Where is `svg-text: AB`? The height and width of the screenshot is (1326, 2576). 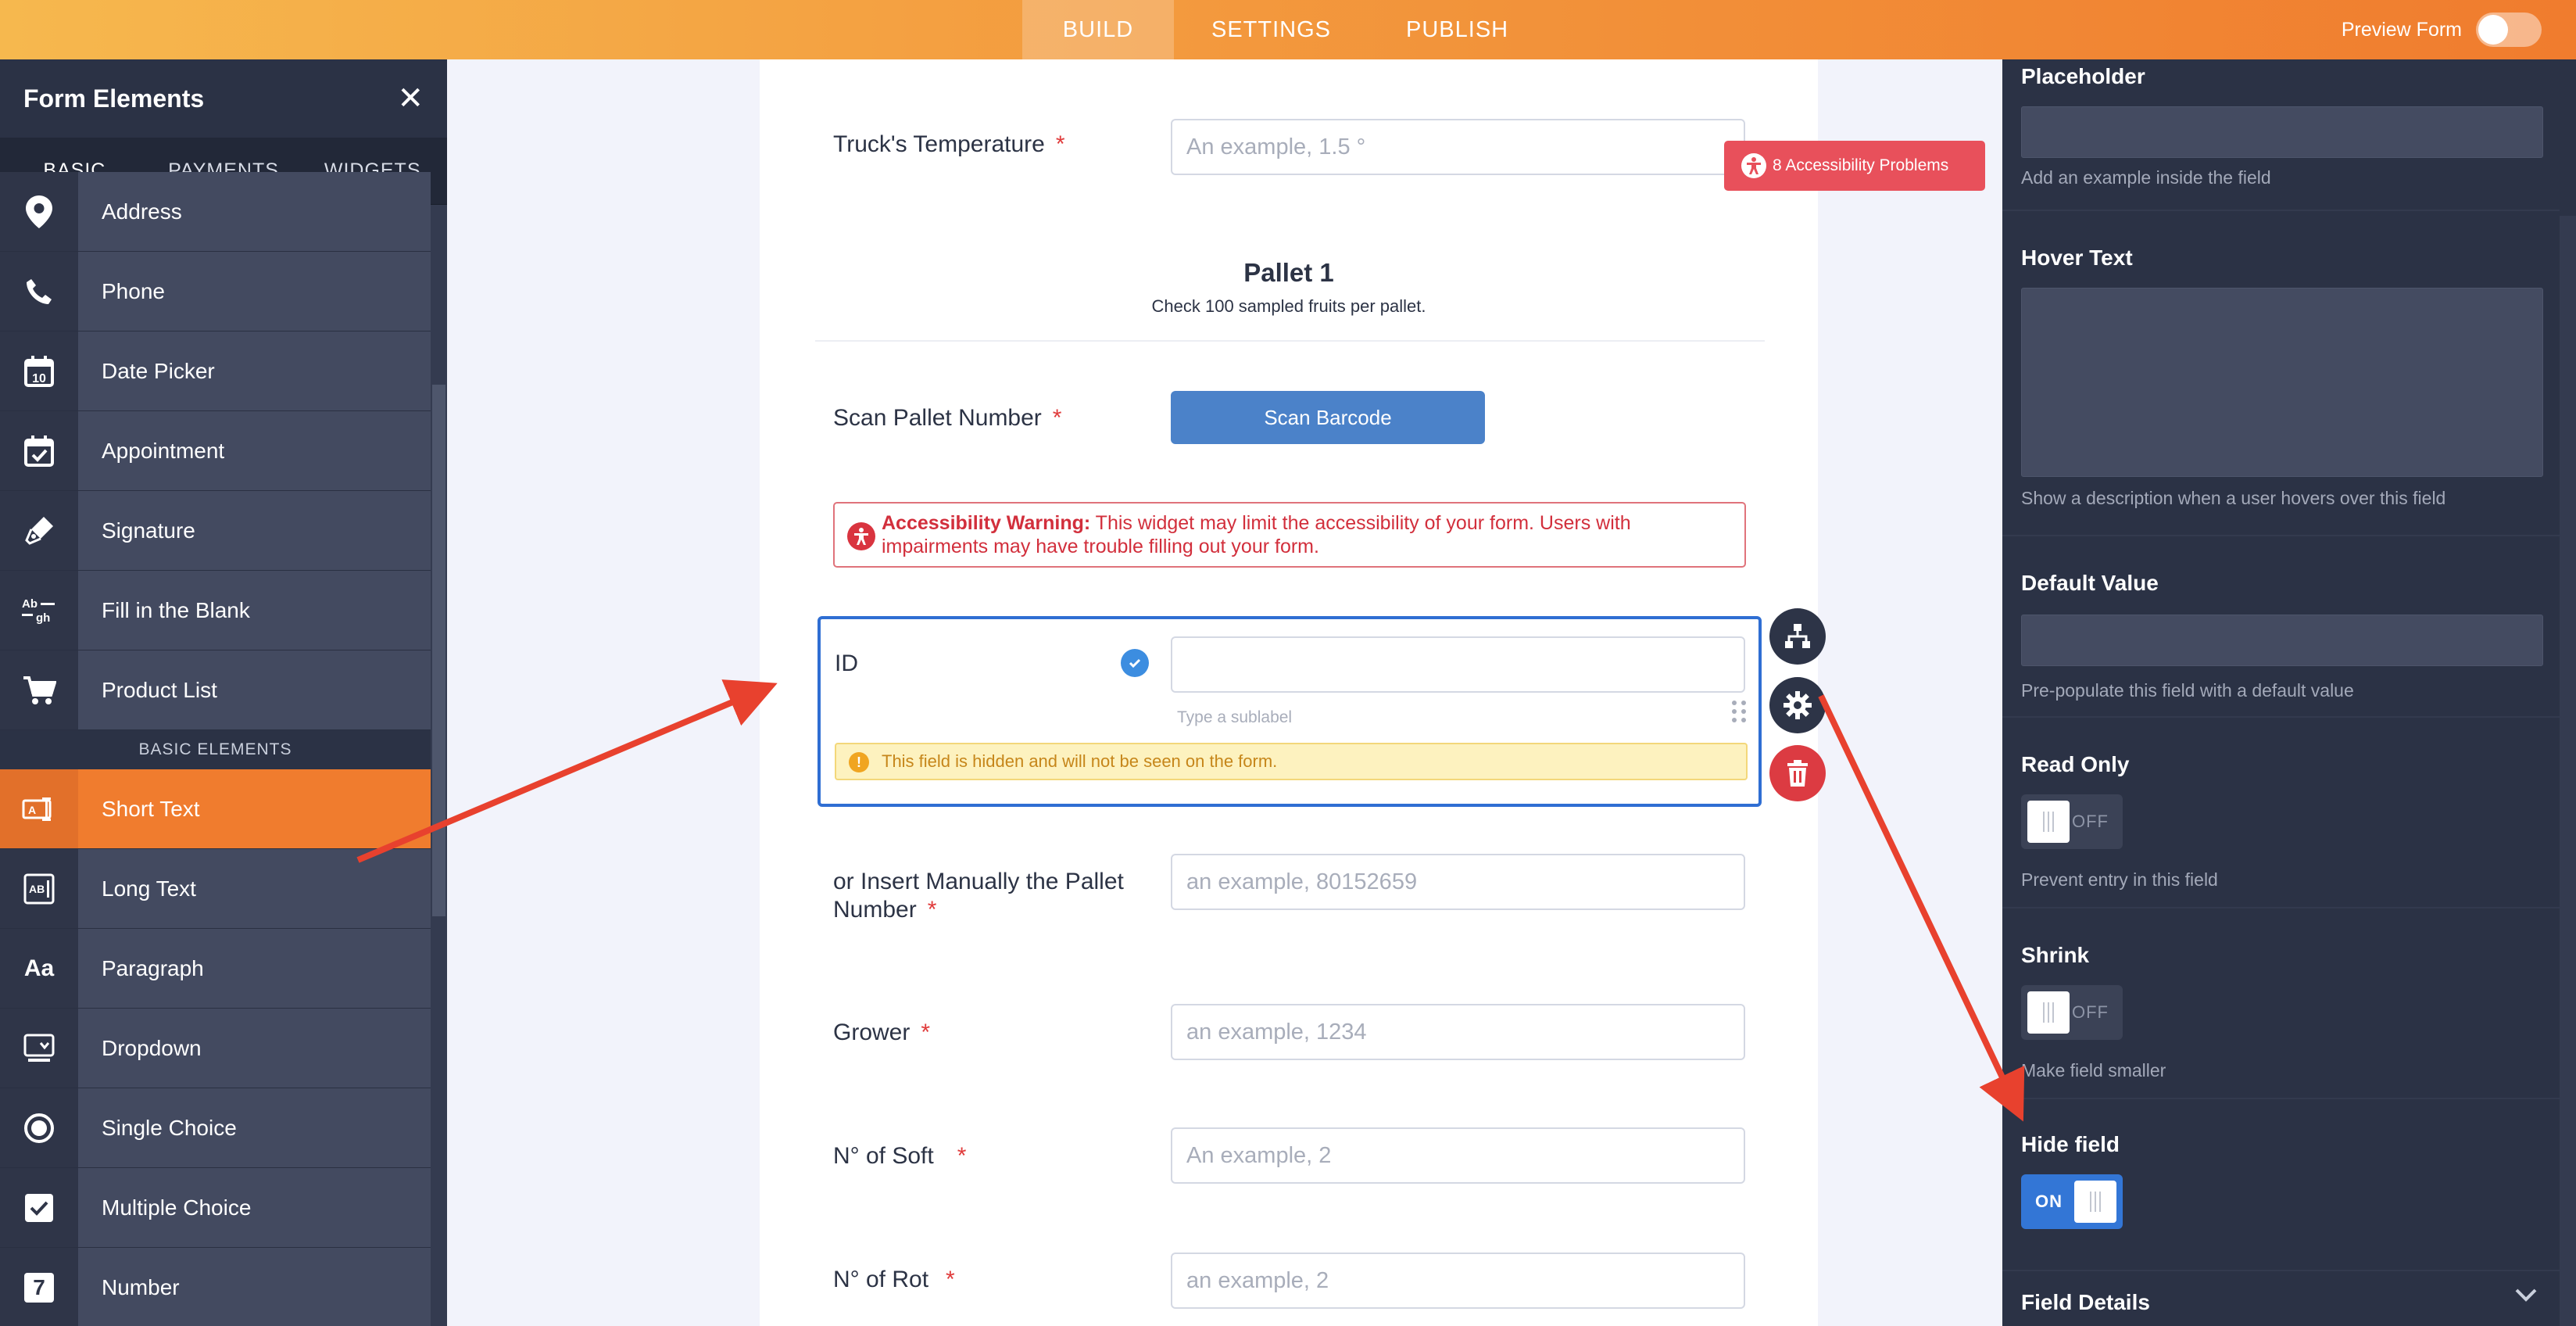
svg-text: AB is located at coordinates (37, 889).